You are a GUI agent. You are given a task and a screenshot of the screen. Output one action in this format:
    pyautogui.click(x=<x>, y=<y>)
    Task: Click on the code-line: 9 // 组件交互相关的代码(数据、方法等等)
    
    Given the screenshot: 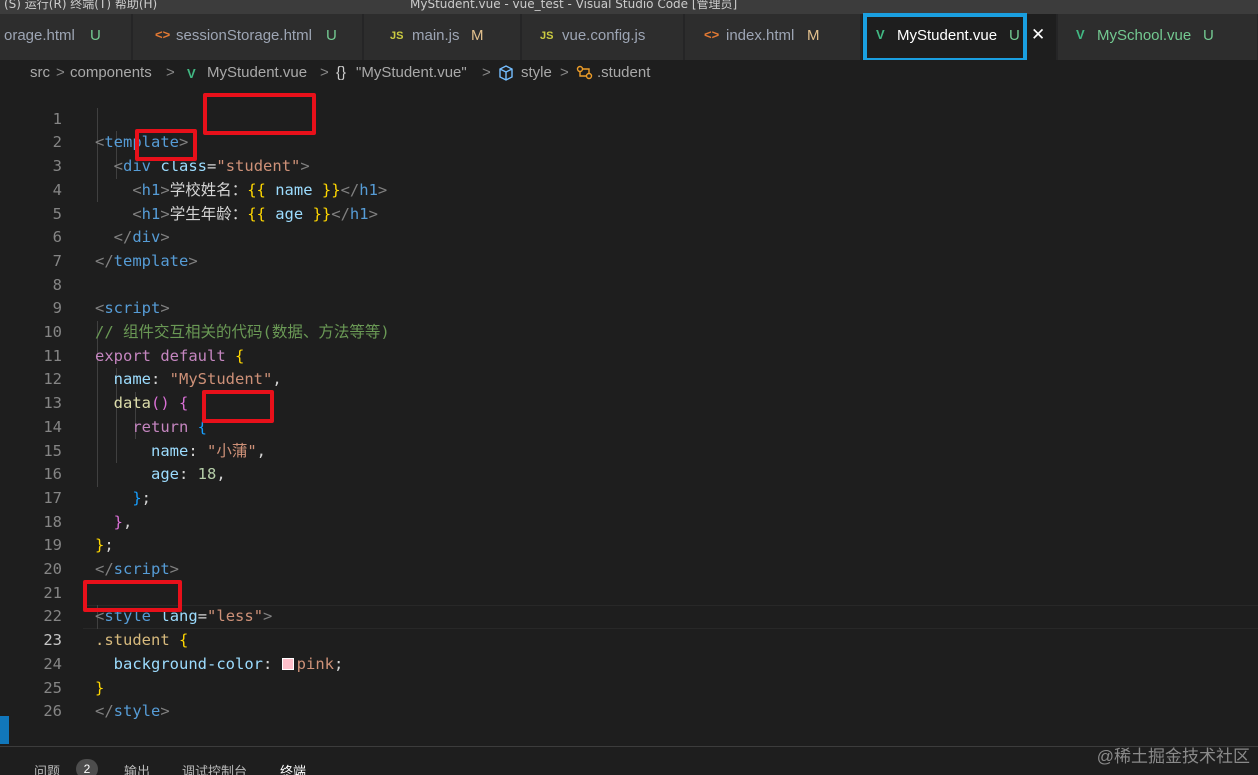 What is the action you would take?
    pyautogui.click(x=629, y=307)
    